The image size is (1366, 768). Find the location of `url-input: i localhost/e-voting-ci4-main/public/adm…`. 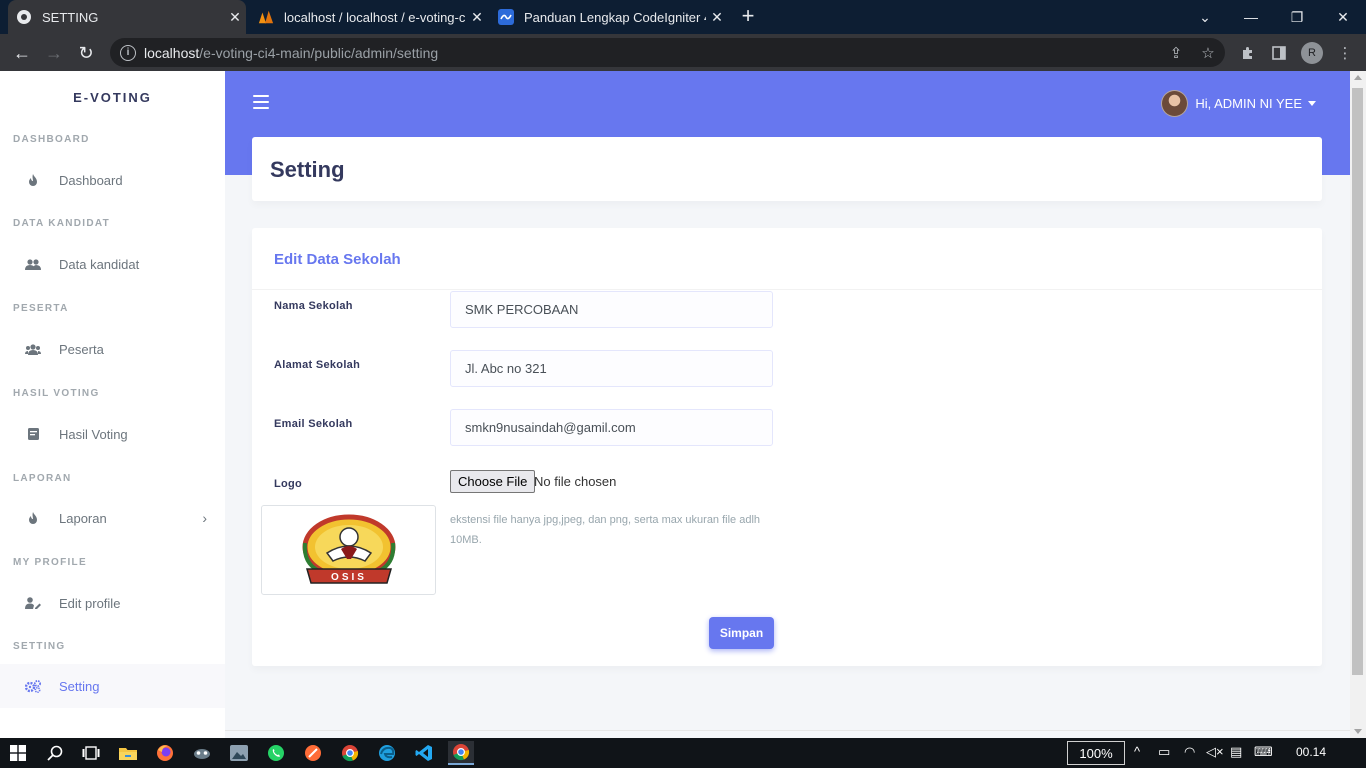

url-input: i localhost/e-voting-ci4-main/public/adm… is located at coordinates (667, 52).